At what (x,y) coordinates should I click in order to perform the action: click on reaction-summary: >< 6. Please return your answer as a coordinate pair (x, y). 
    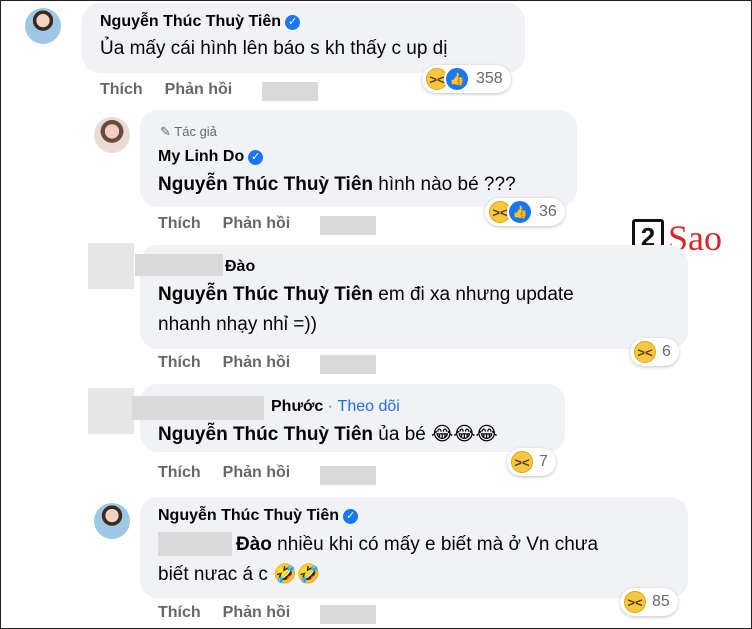
    Looking at the image, I should click on (654, 352).